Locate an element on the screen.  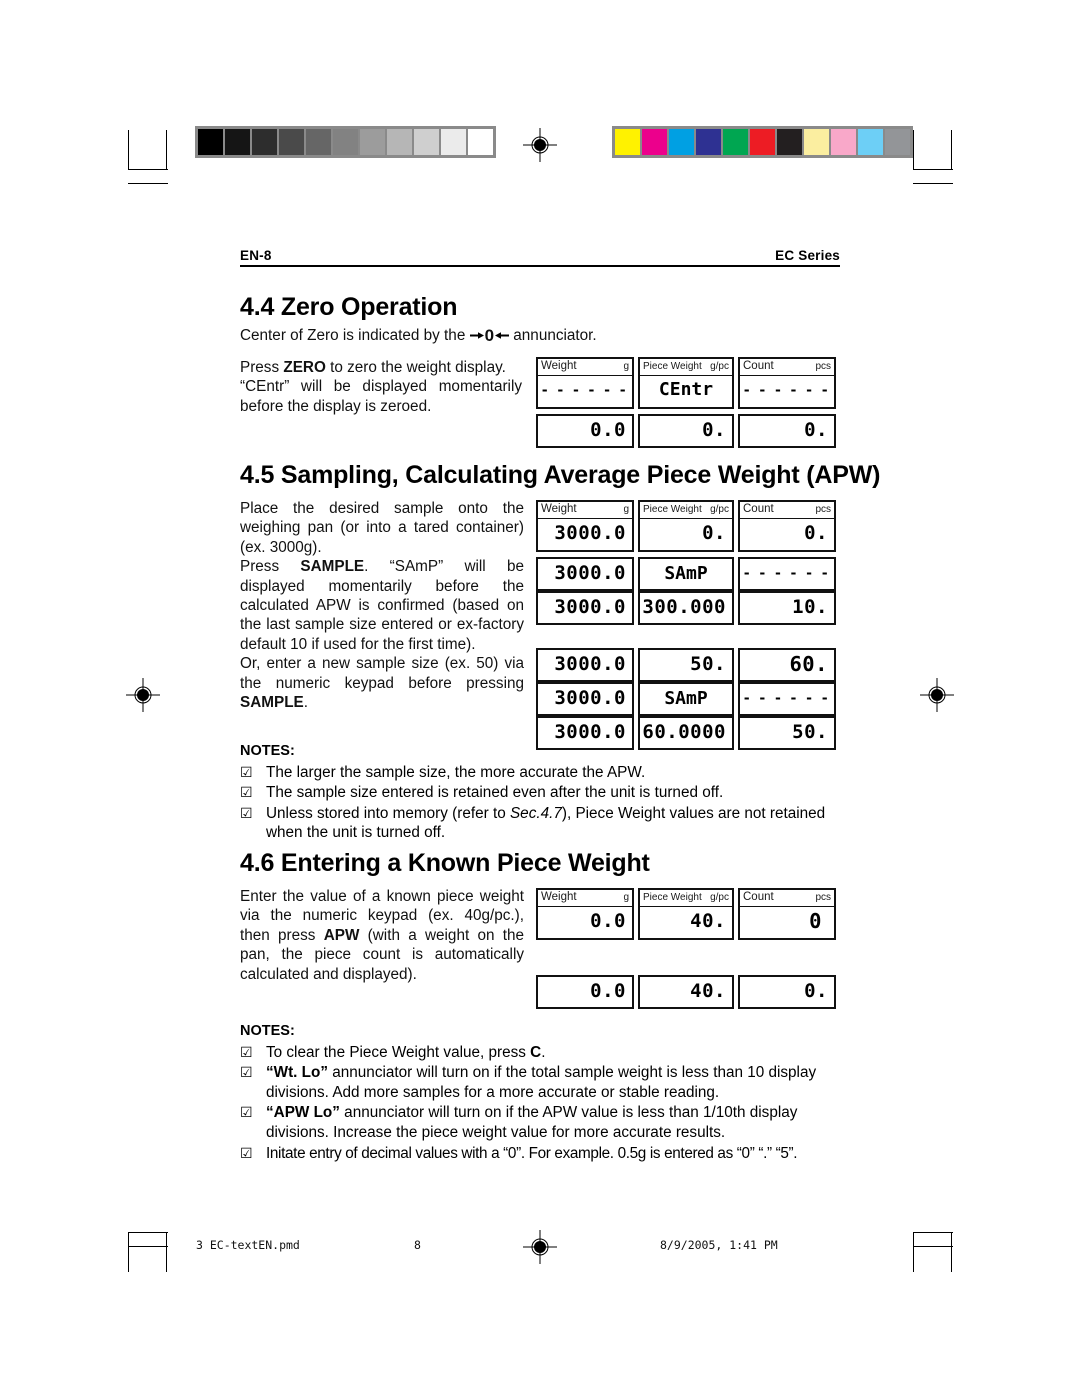
running-head-left: EN-8 is located at coordinates (256, 255).